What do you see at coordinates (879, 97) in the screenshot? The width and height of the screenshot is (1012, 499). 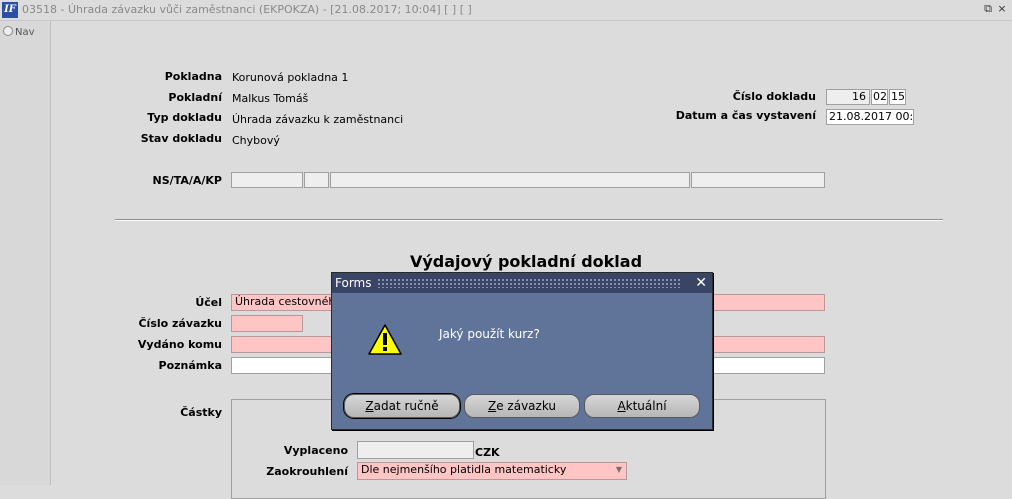 I see `cislo-dokladu-part2: 02` at bounding box center [879, 97].